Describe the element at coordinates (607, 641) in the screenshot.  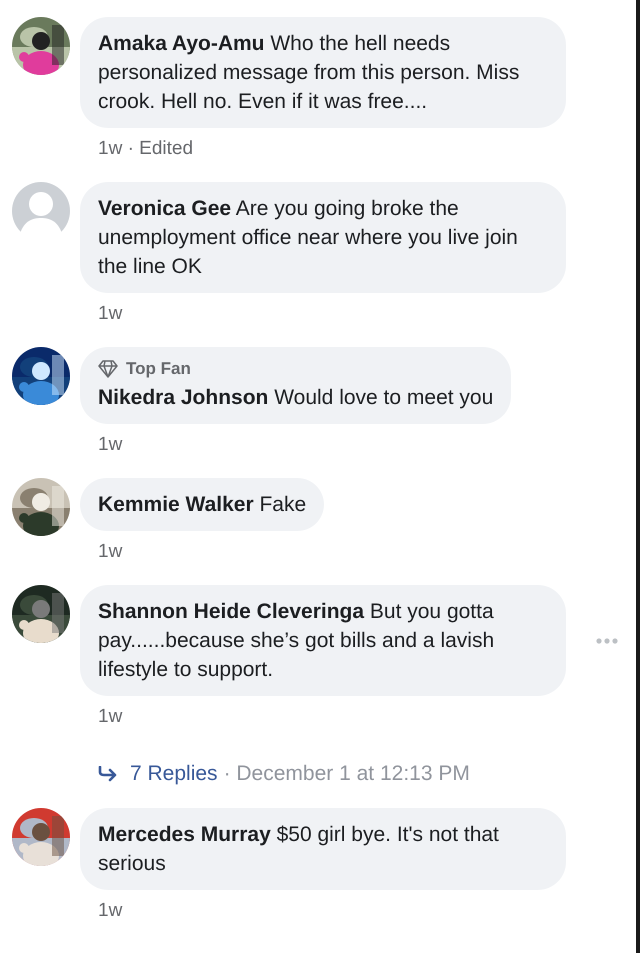
I see `more-options-icon` at that location.